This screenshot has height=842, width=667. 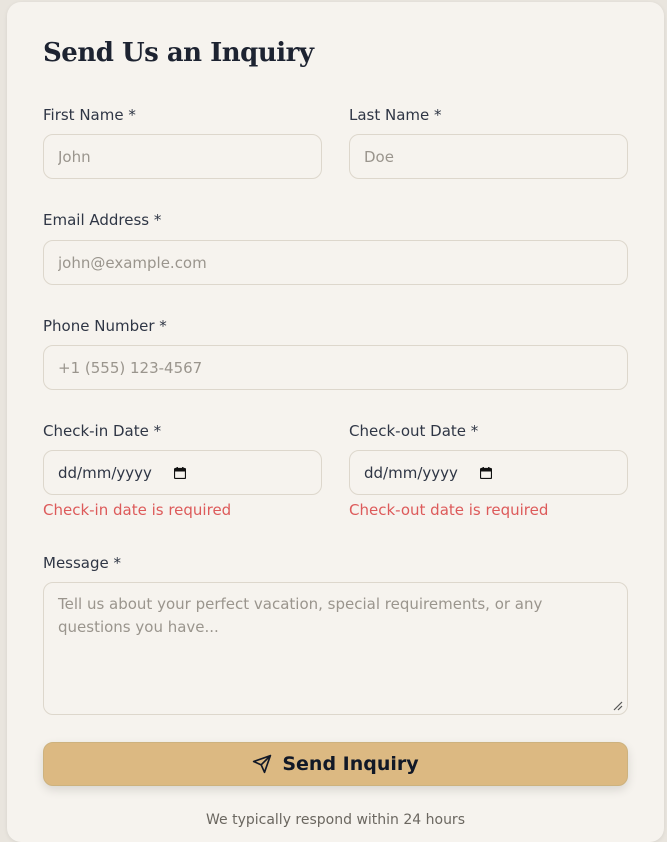 I want to click on check-out-date-input: dd/mm/yyyy, so click(x=488, y=472).